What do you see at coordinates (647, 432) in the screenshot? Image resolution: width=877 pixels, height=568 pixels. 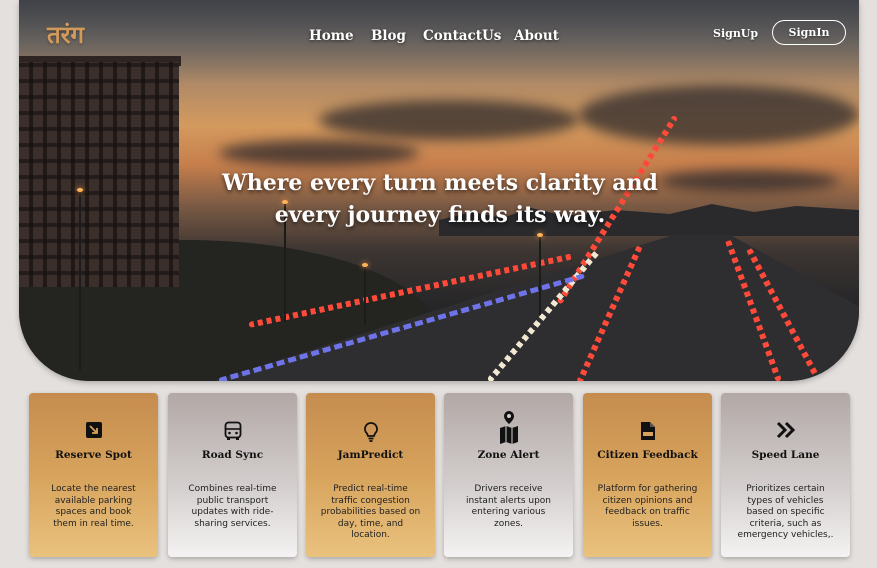 I see `document-icon` at bounding box center [647, 432].